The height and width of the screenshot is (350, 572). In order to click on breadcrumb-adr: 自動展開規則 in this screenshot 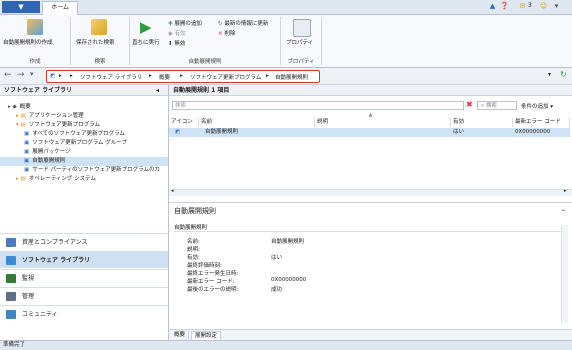, I will do `click(291, 77)`.